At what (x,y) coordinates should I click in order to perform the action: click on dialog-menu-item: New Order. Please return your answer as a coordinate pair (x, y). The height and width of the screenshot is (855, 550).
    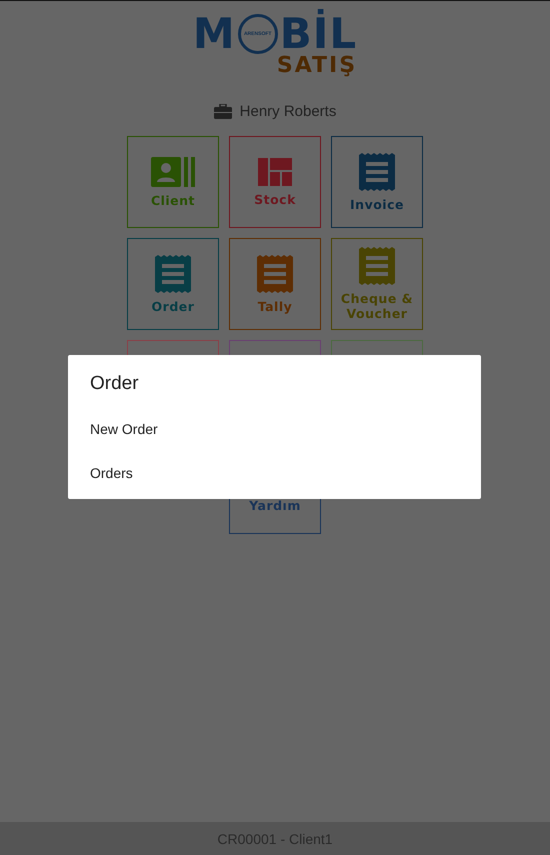
    Looking at the image, I should click on (274, 429).